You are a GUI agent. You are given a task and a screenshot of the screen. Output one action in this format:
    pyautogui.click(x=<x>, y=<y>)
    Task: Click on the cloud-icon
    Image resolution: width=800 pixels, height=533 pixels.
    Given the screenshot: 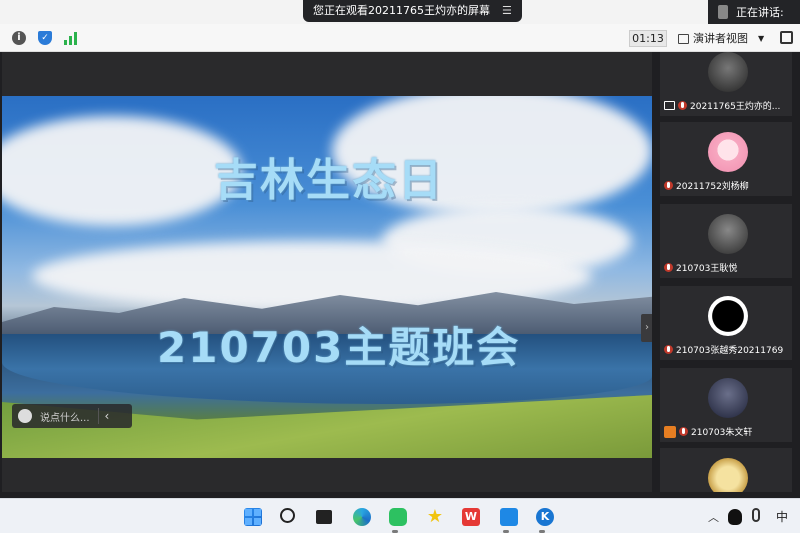 What is the action you would take?
    pyautogui.click(x=509, y=517)
    